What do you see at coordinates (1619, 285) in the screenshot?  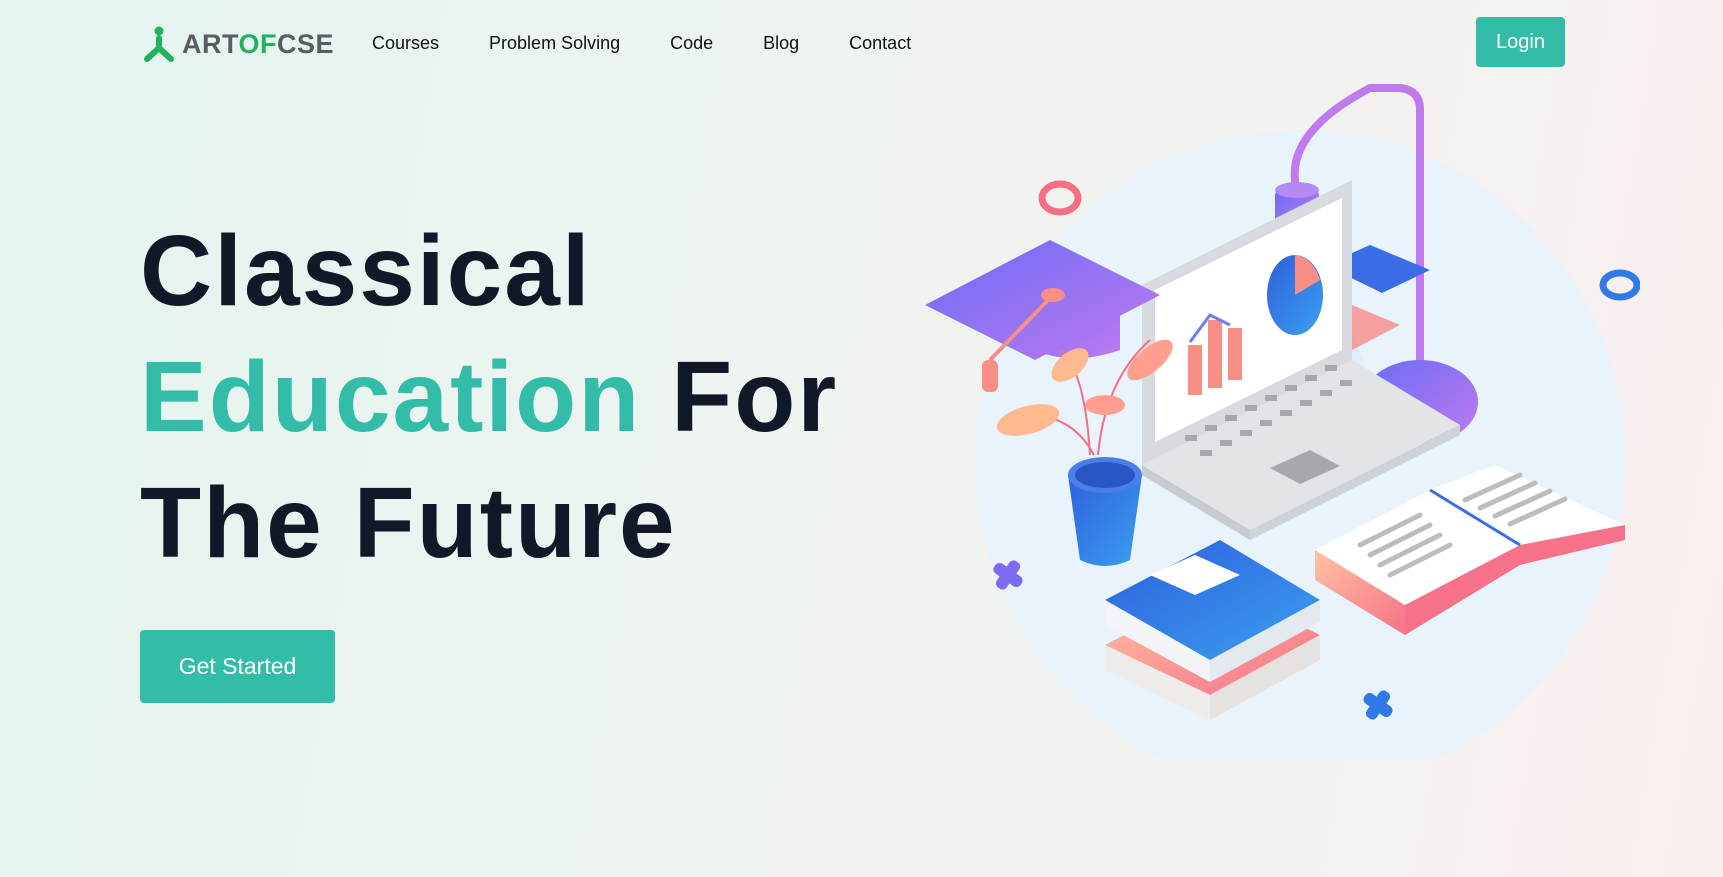 I see `ring-blue-shape` at bounding box center [1619, 285].